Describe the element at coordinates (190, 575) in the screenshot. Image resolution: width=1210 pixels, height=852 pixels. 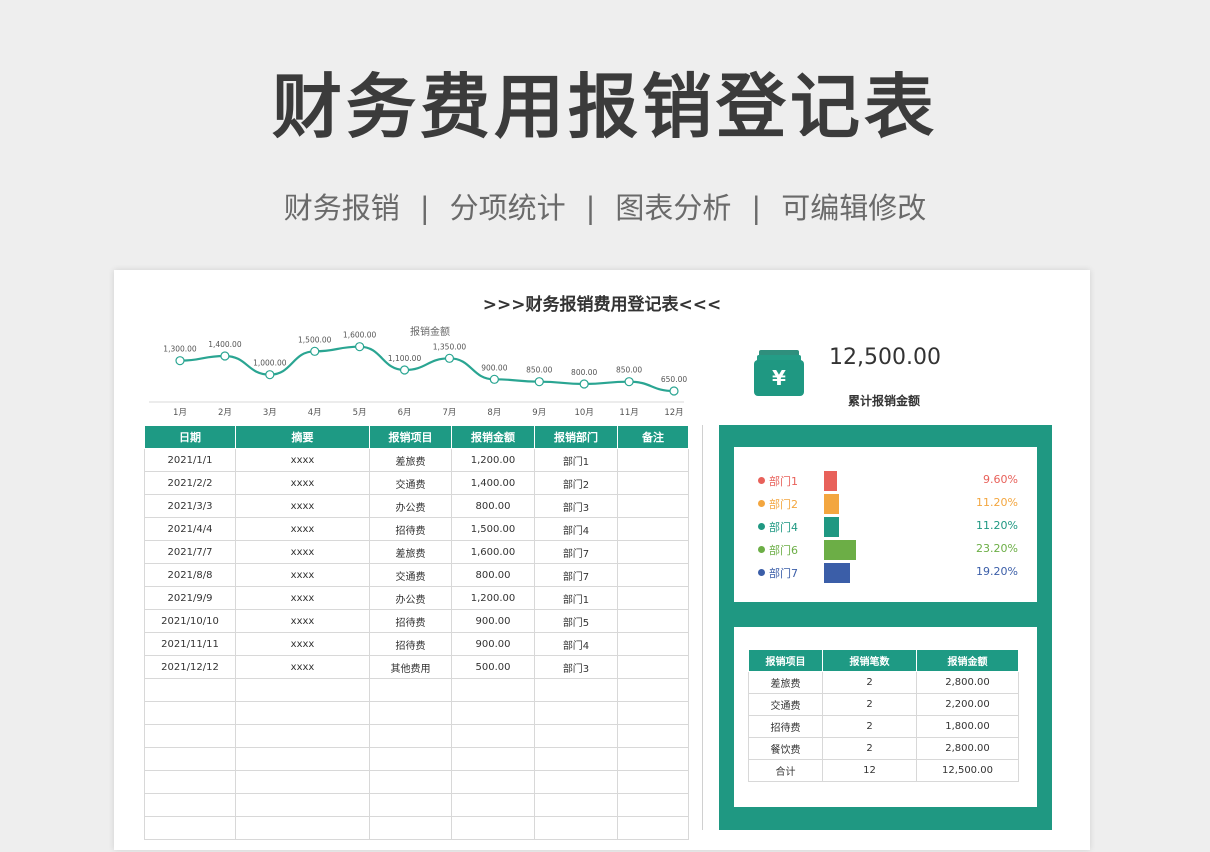
I see `table-cell: 2021/8/8` at that location.